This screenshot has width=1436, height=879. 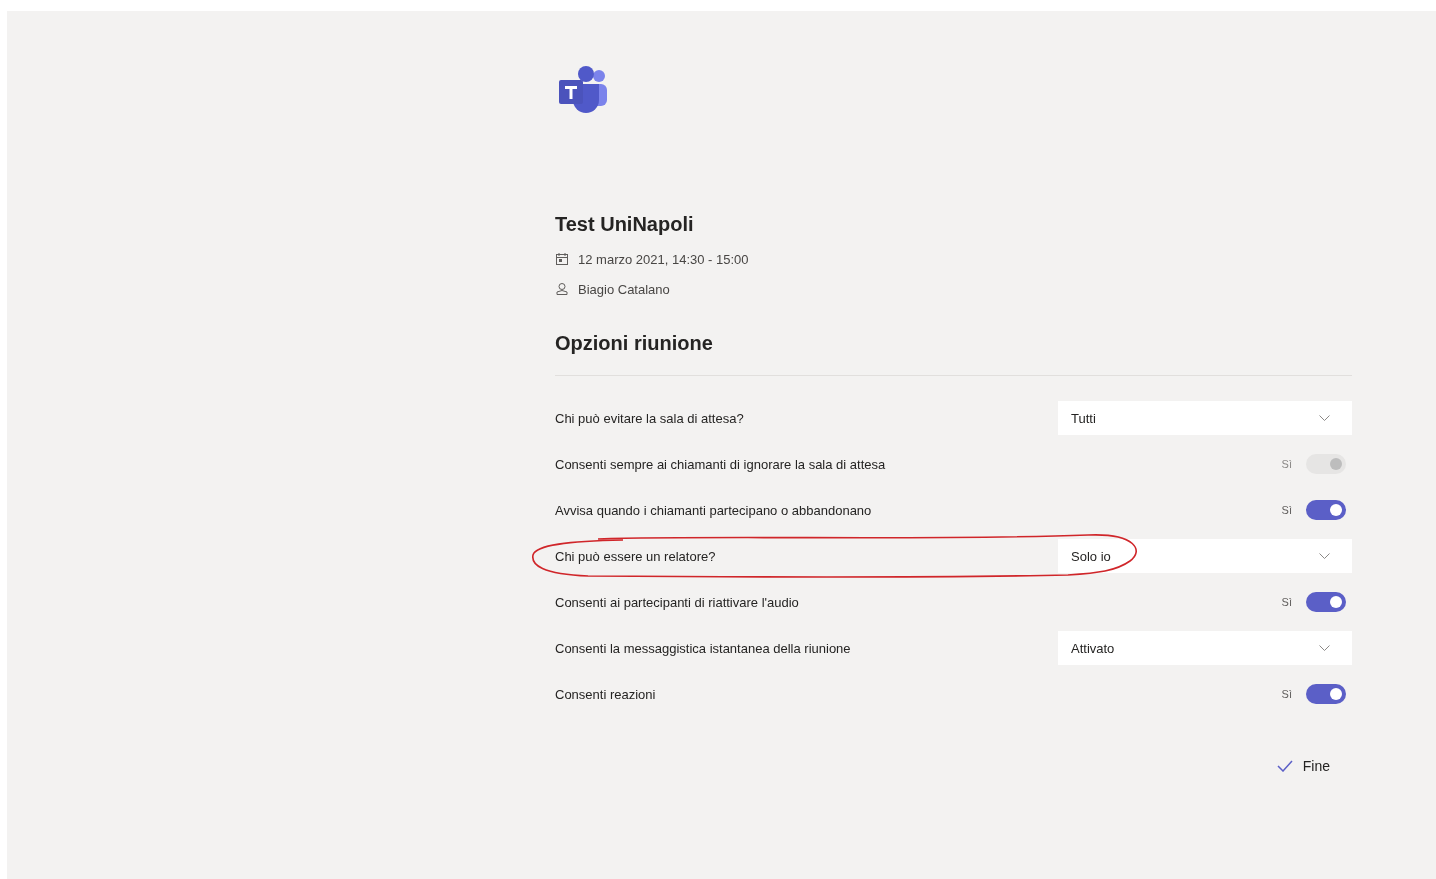 What do you see at coordinates (1205, 556) in the screenshot?
I see `dropdown: Solo io` at bounding box center [1205, 556].